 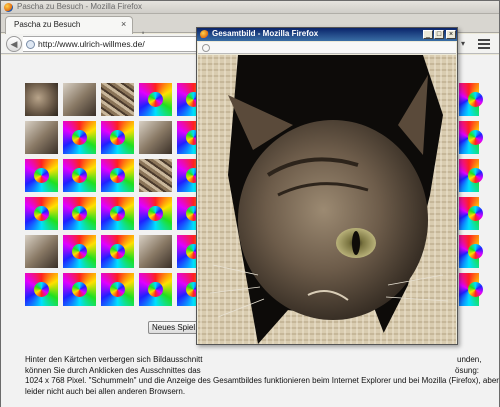 I want to click on window-title: Pascha zu Besuch - Mozilla Firefox, so click(x=79, y=6).